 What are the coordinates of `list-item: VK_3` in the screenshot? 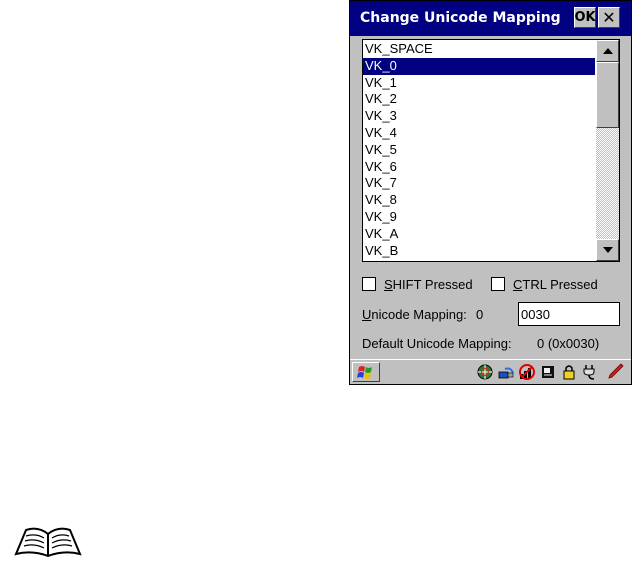 It's located at (479, 116).